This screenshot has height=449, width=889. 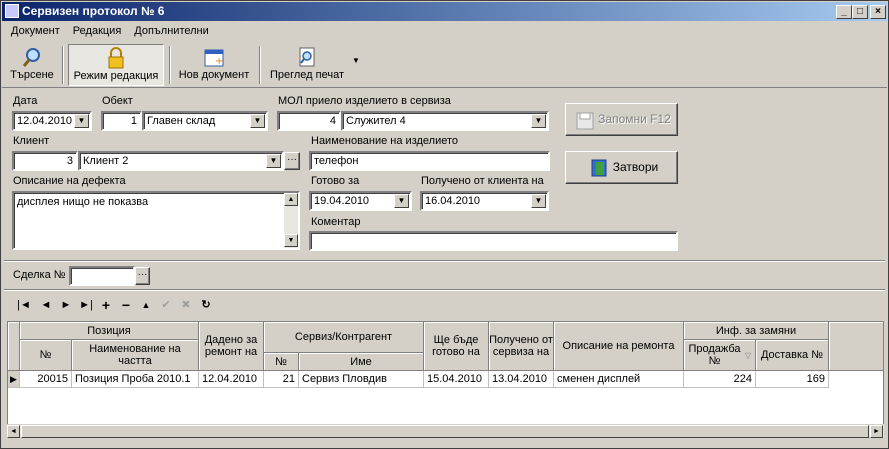 What do you see at coordinates (135, 355) in the screenshot?
I see `part-name-header: Наименование на частта` at bounding box center [135, 355].